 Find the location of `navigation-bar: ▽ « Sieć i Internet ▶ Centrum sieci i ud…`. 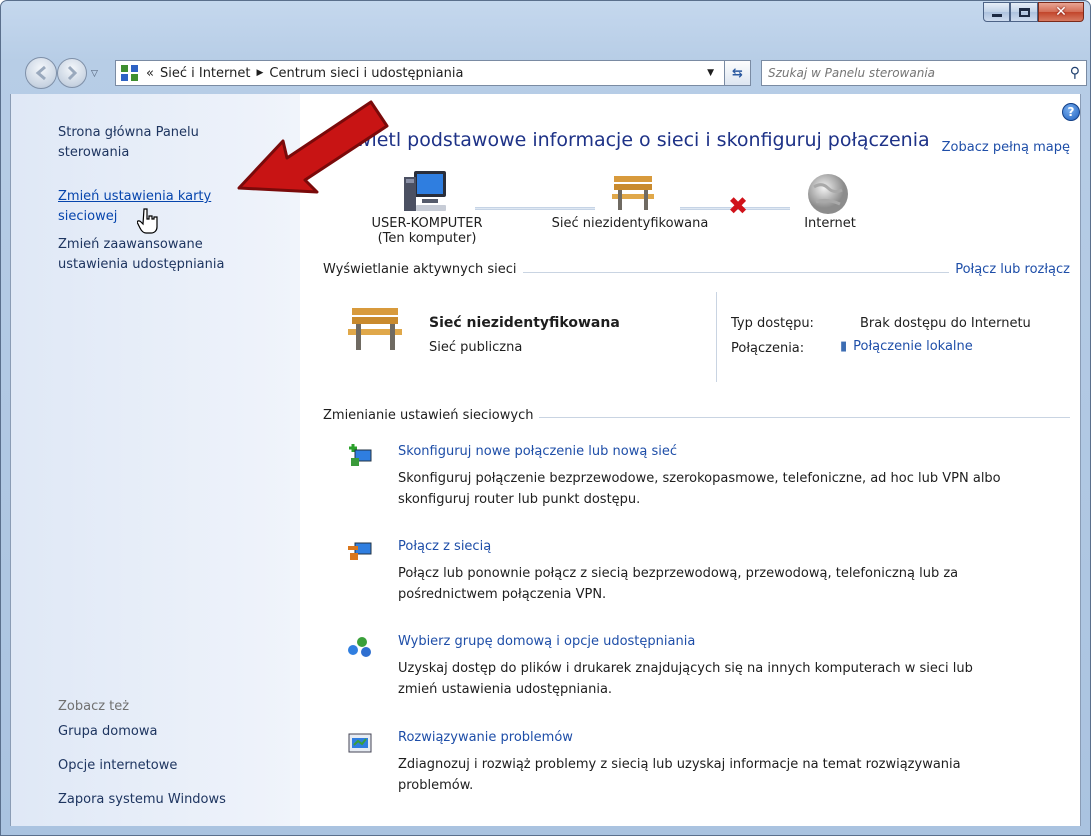

navigation-bar: ▽ « Sieć i Internet ▶ Centrum sieci i ud… is located at coordinates (546, 73).